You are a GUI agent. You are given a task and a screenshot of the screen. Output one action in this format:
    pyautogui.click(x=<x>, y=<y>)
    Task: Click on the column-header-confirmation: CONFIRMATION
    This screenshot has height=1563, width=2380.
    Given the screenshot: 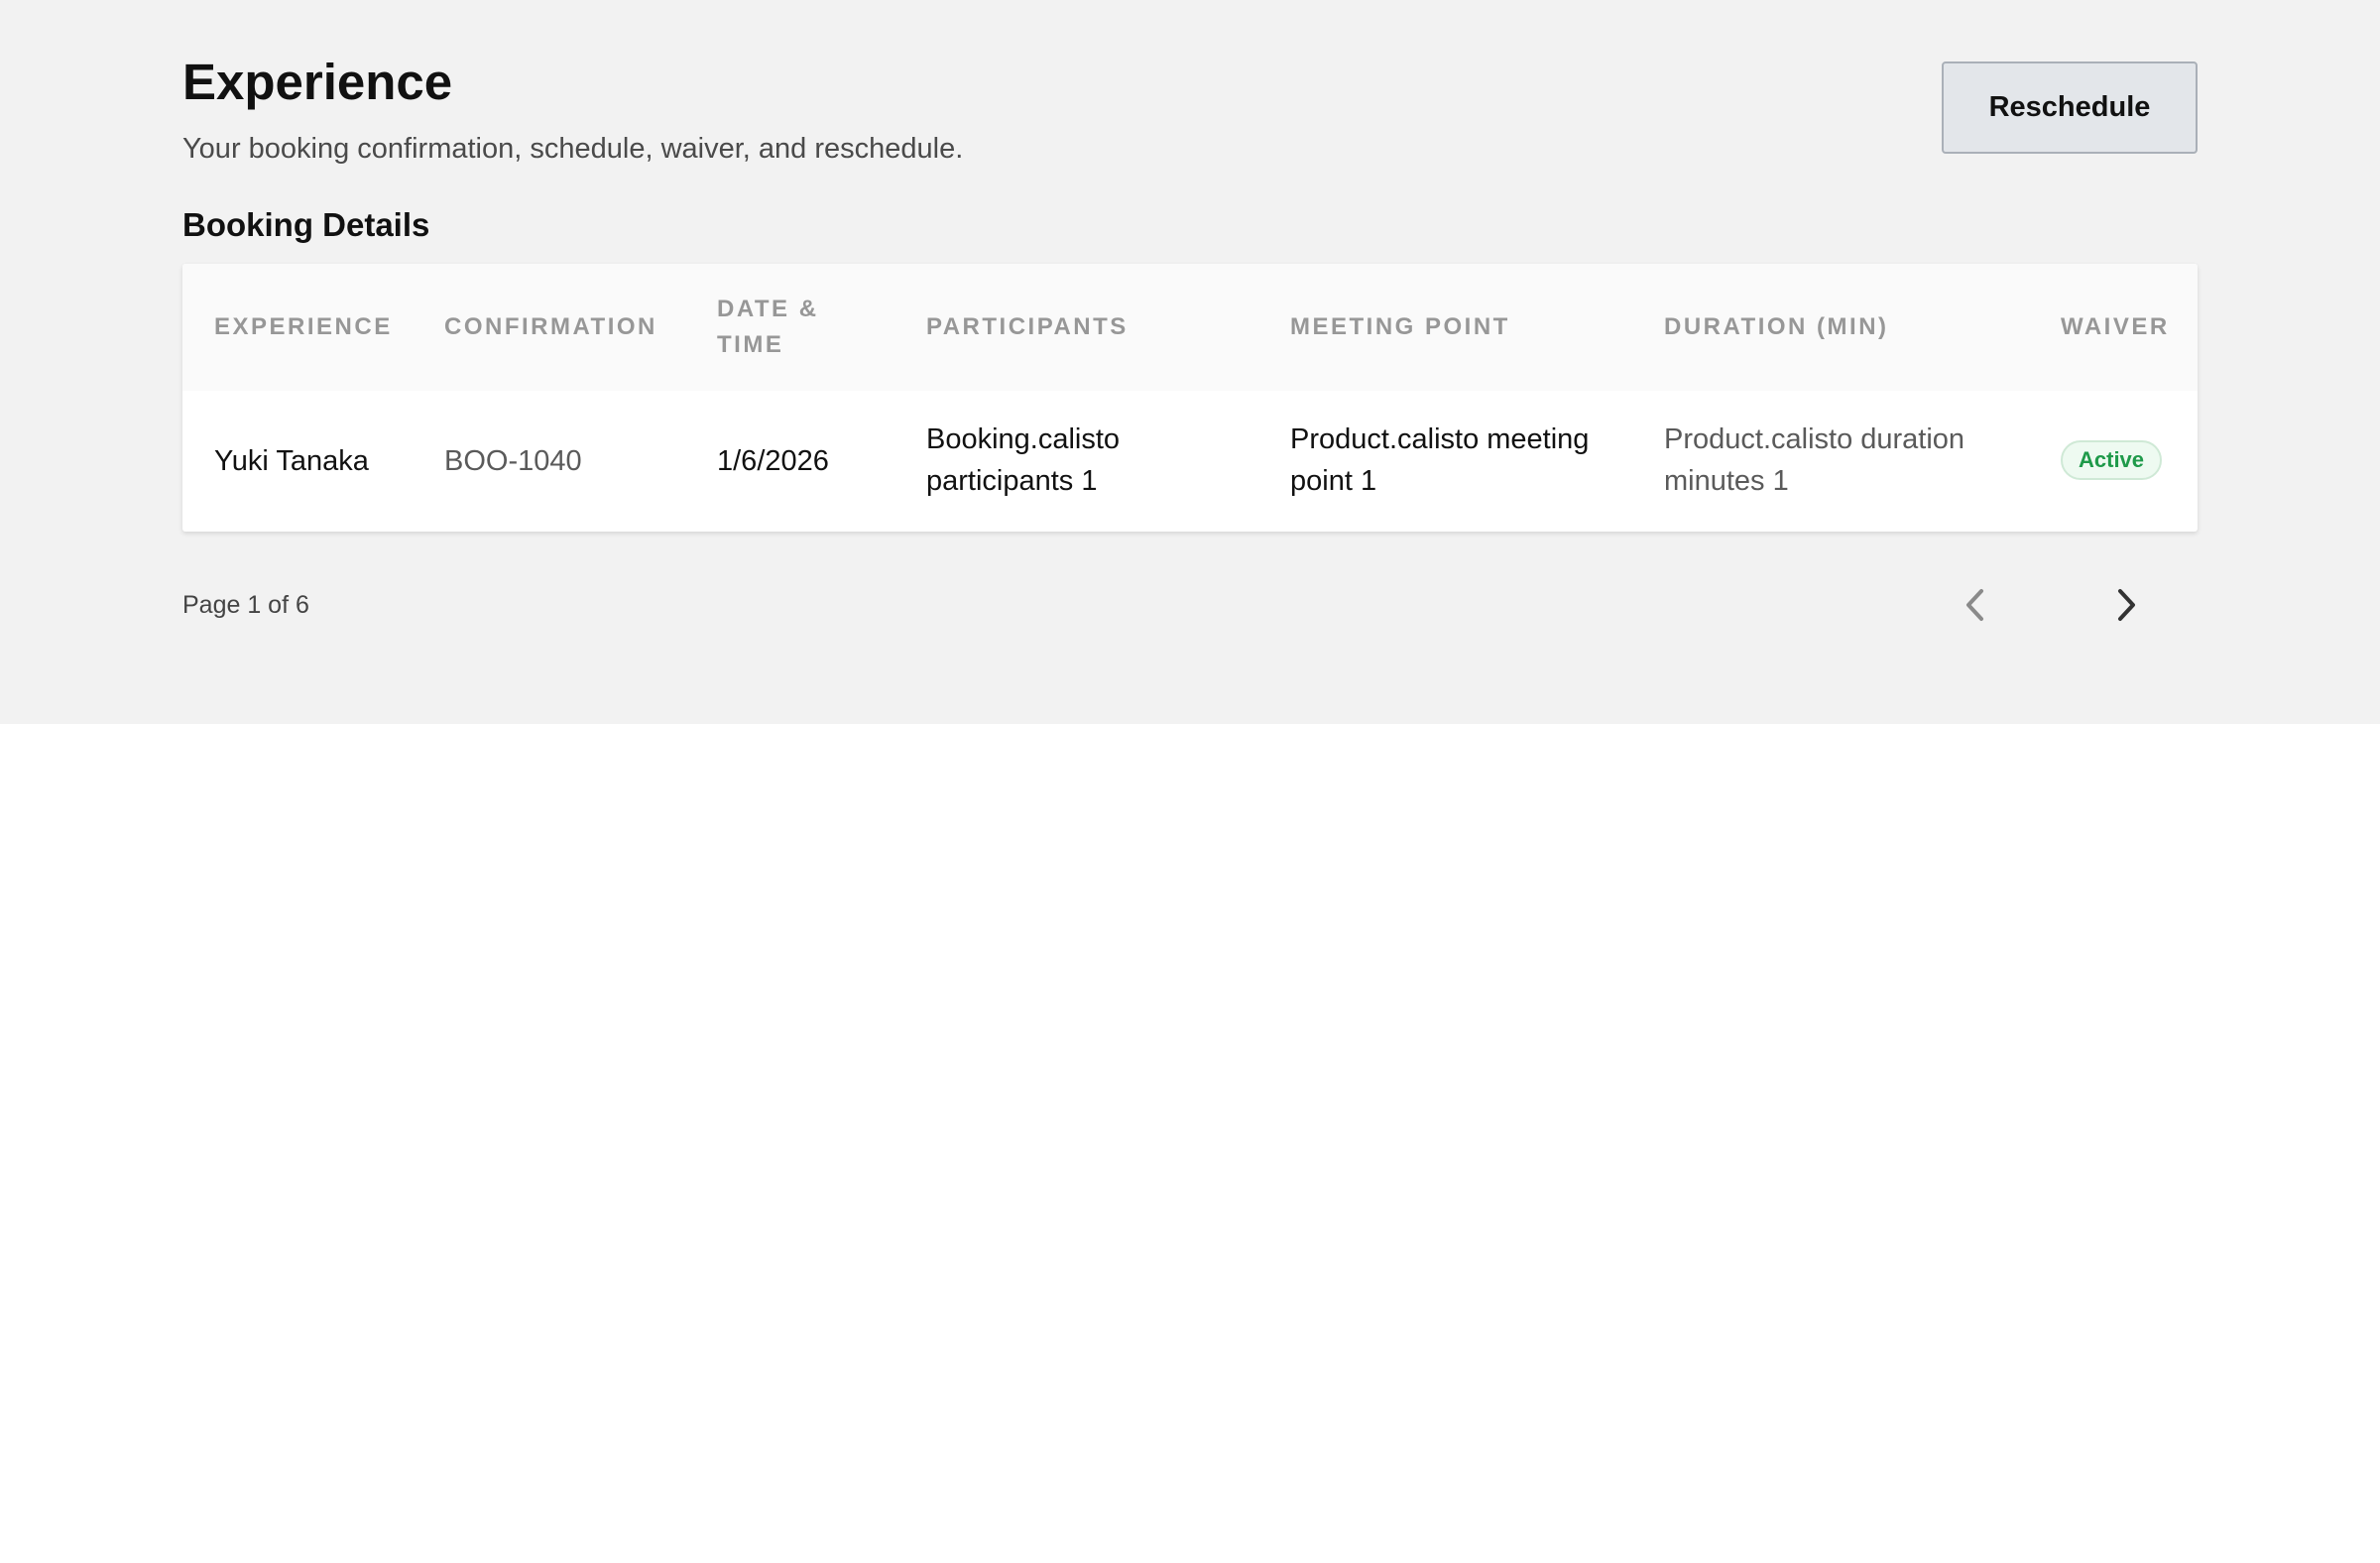 What is the action you would take?
    pyautogui.click(x=550, y=326)
    